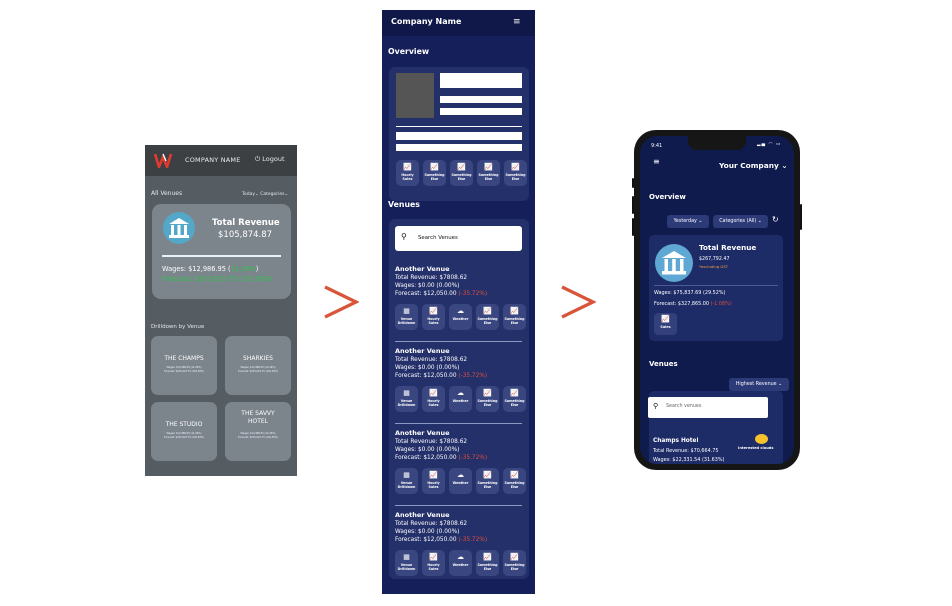  I want to click on wages-close: ), so click(257, 269).